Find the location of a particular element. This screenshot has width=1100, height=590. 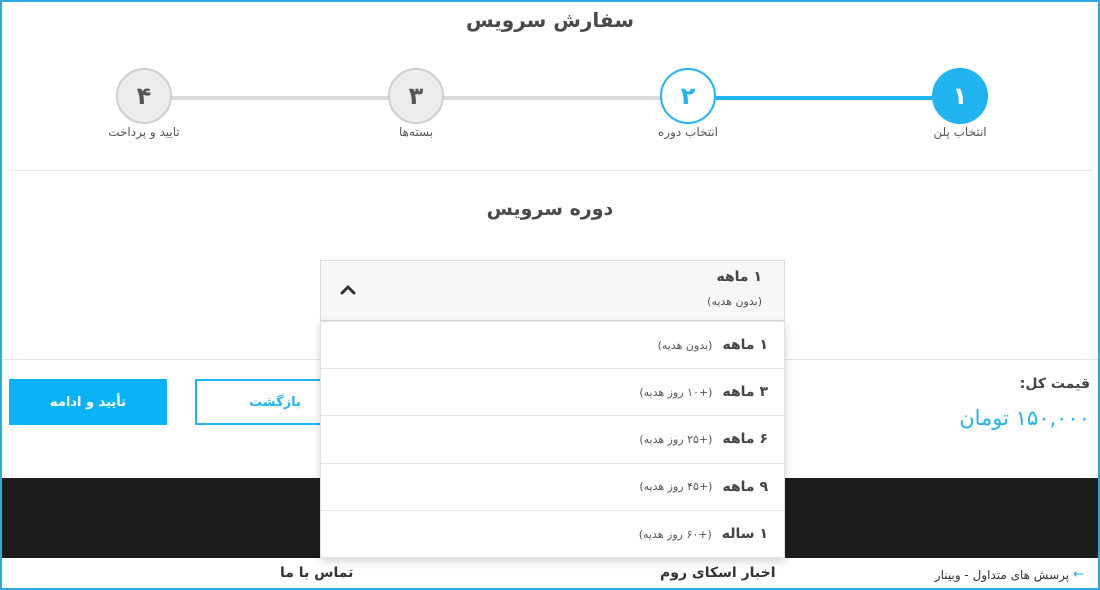

stepper-divider is located at coordinates (551, 170).